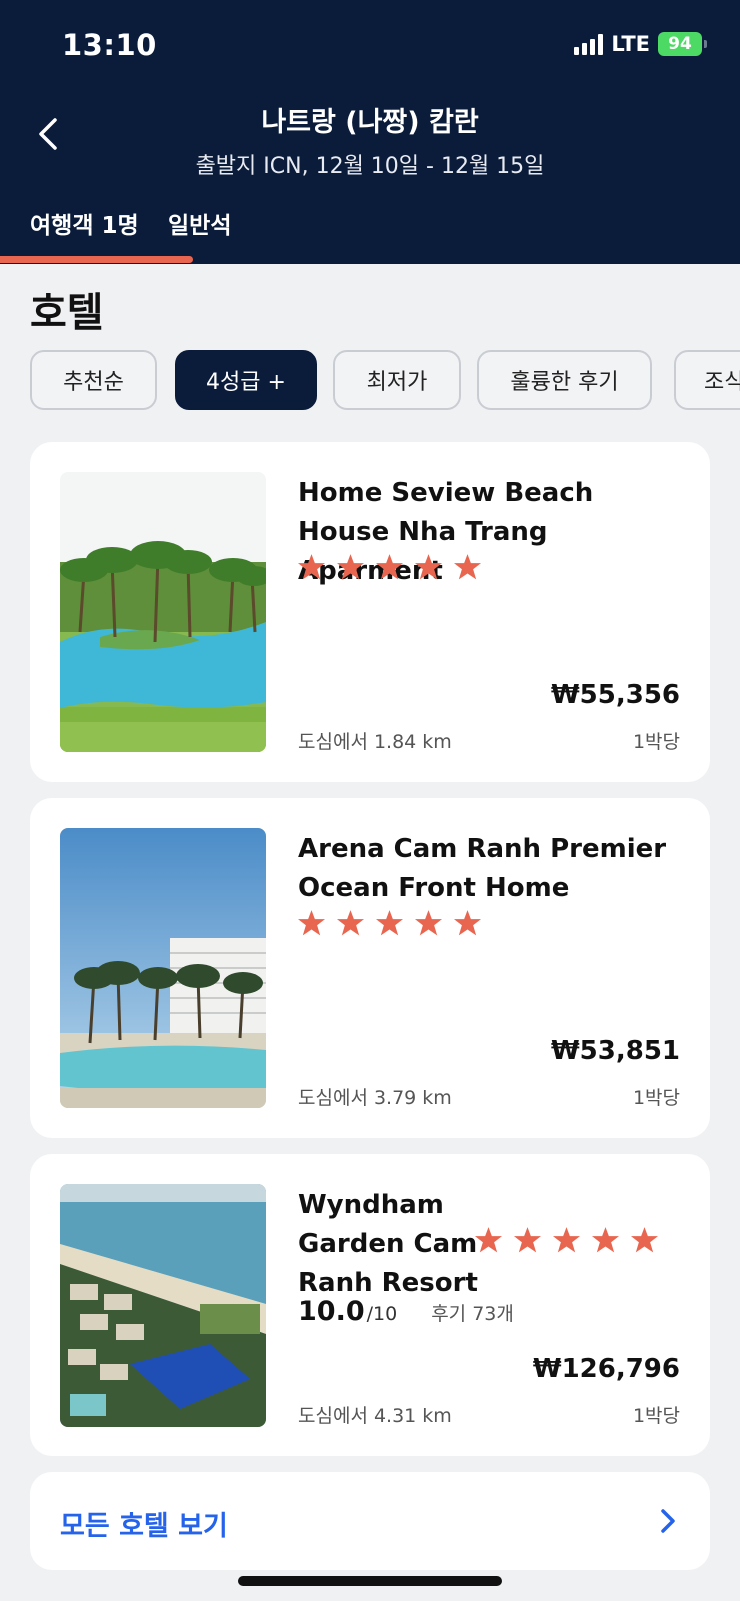 The image size is (740, 1601). Describe the element at coordinates (144, 1526) in the screenshot. I see `view-all-label: 모든 호텔 보기` at that location.